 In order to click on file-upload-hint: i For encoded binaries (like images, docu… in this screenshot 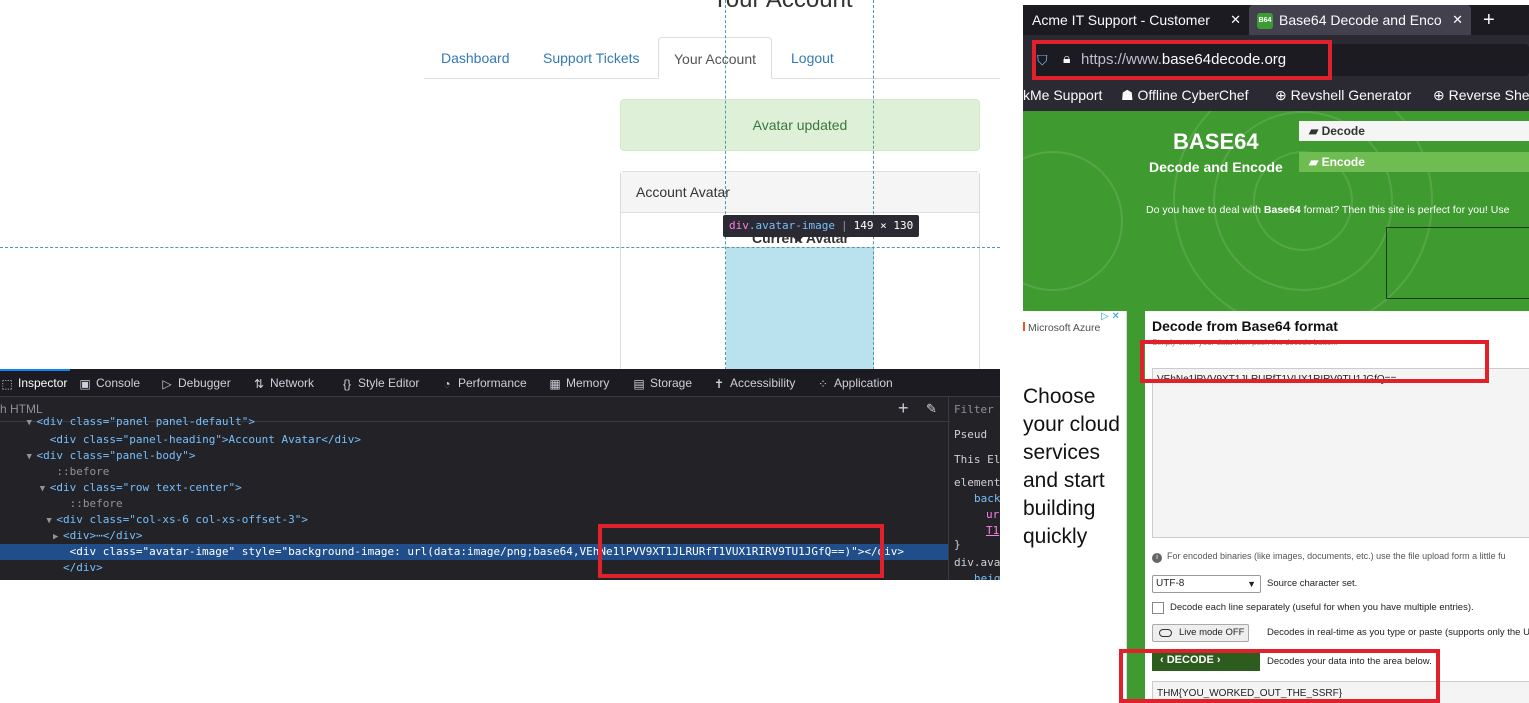, I will do `click(1329, 557)`.